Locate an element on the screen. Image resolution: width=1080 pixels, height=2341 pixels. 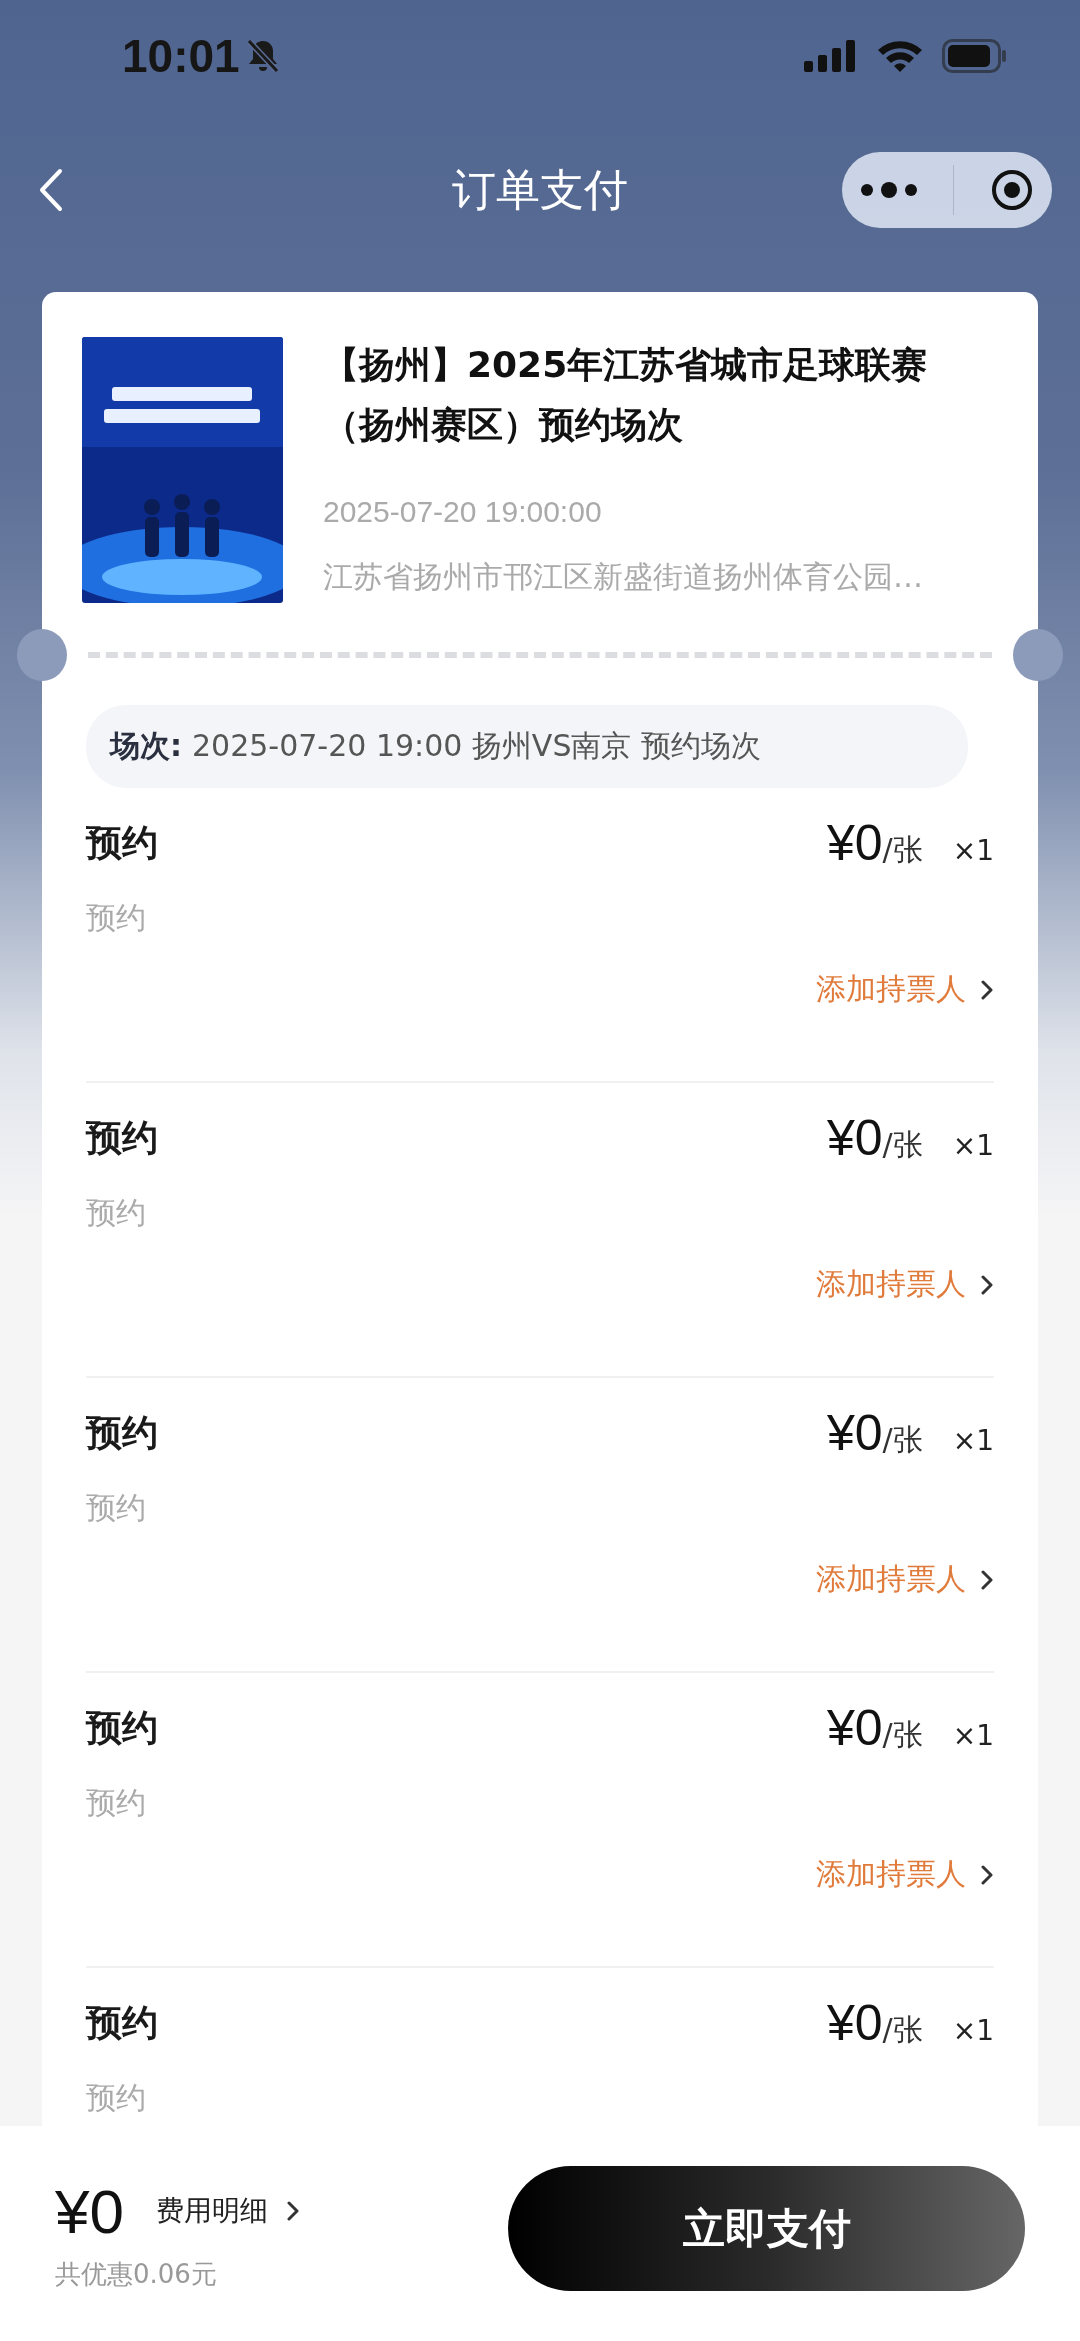
session-label: 场次: is located at coordinates (146, 746).